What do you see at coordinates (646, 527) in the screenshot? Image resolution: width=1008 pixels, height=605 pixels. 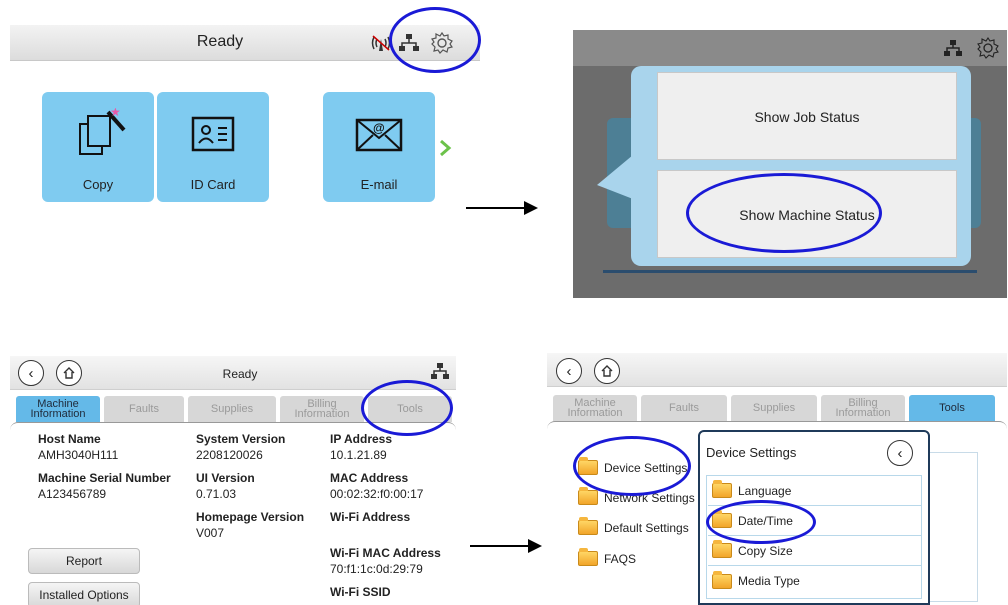 I see `folder-label: Default Settings` at bounding box center [646, 527].